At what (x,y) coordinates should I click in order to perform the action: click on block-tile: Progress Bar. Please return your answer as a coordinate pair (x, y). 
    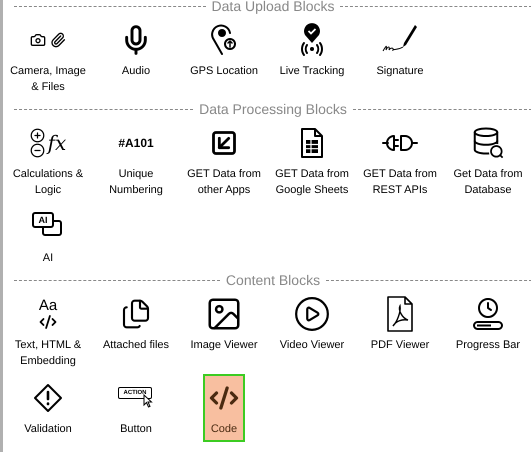
    Looking at the image, I should click on (488, 332).